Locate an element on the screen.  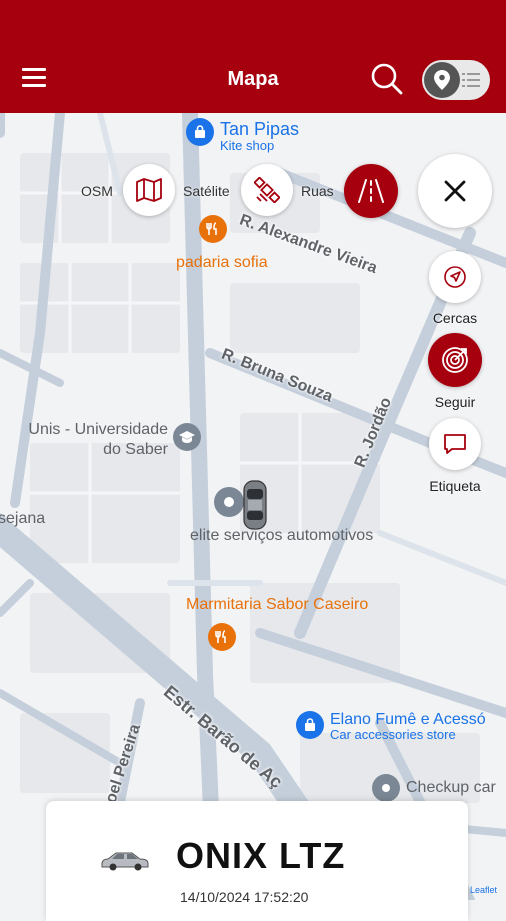
poi-sejana: sejana is located at coordinates (22, 519).